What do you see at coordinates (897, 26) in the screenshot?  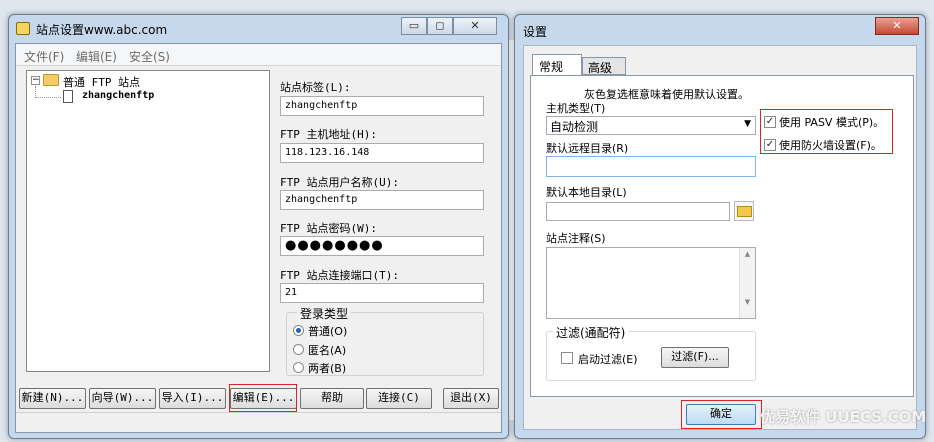 I see `settings-close-button: ✕` at bounding box center [897, 26].